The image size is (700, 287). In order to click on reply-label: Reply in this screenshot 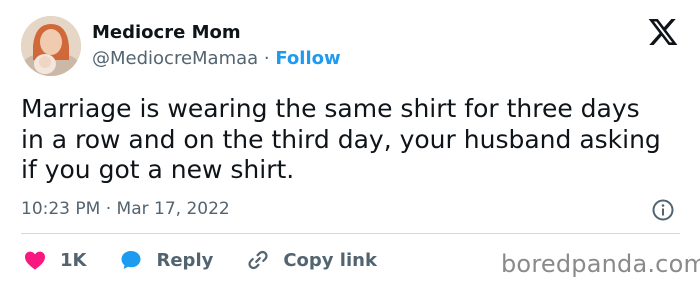, I will do `click(185, 260)`.